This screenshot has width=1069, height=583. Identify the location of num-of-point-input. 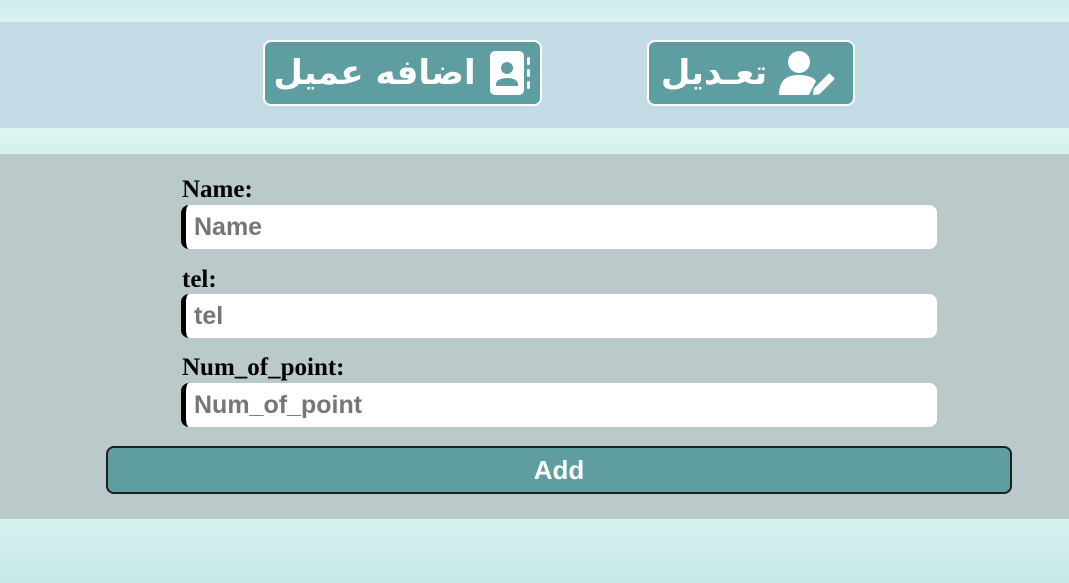
(559, 405).